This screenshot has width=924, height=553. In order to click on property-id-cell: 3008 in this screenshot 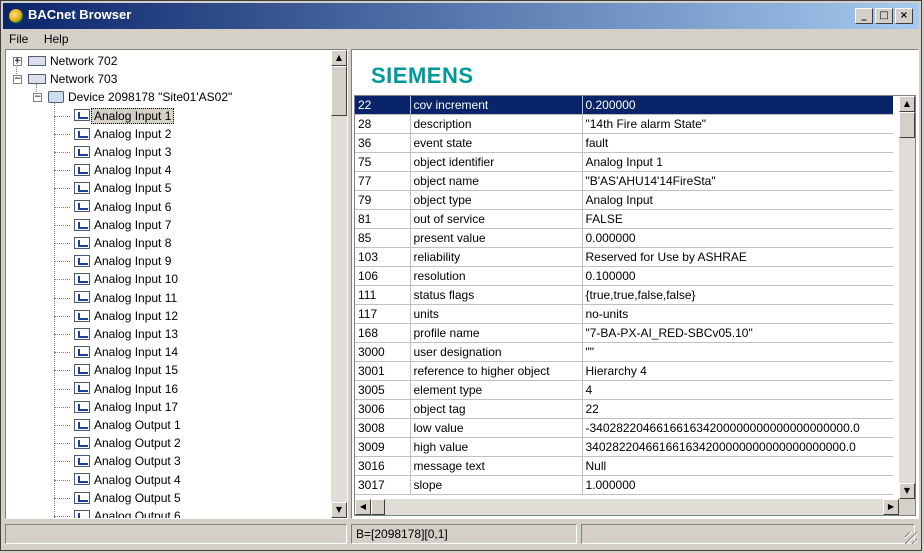, I will do `click(383, 428)`.